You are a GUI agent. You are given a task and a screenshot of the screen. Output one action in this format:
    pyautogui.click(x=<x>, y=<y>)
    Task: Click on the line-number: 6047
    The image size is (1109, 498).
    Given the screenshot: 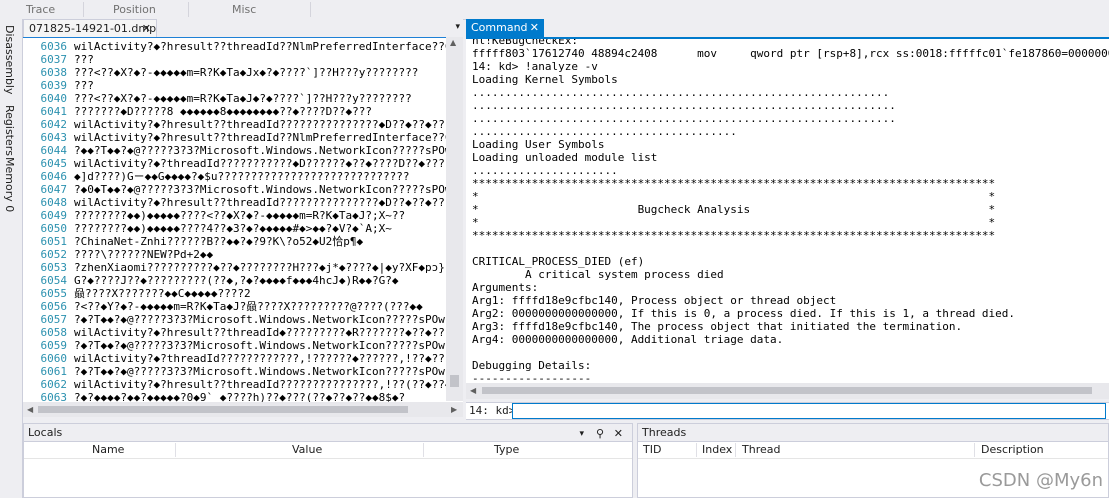 What is the action you would take?
    pyautogui.click(x=54, y=189)
    